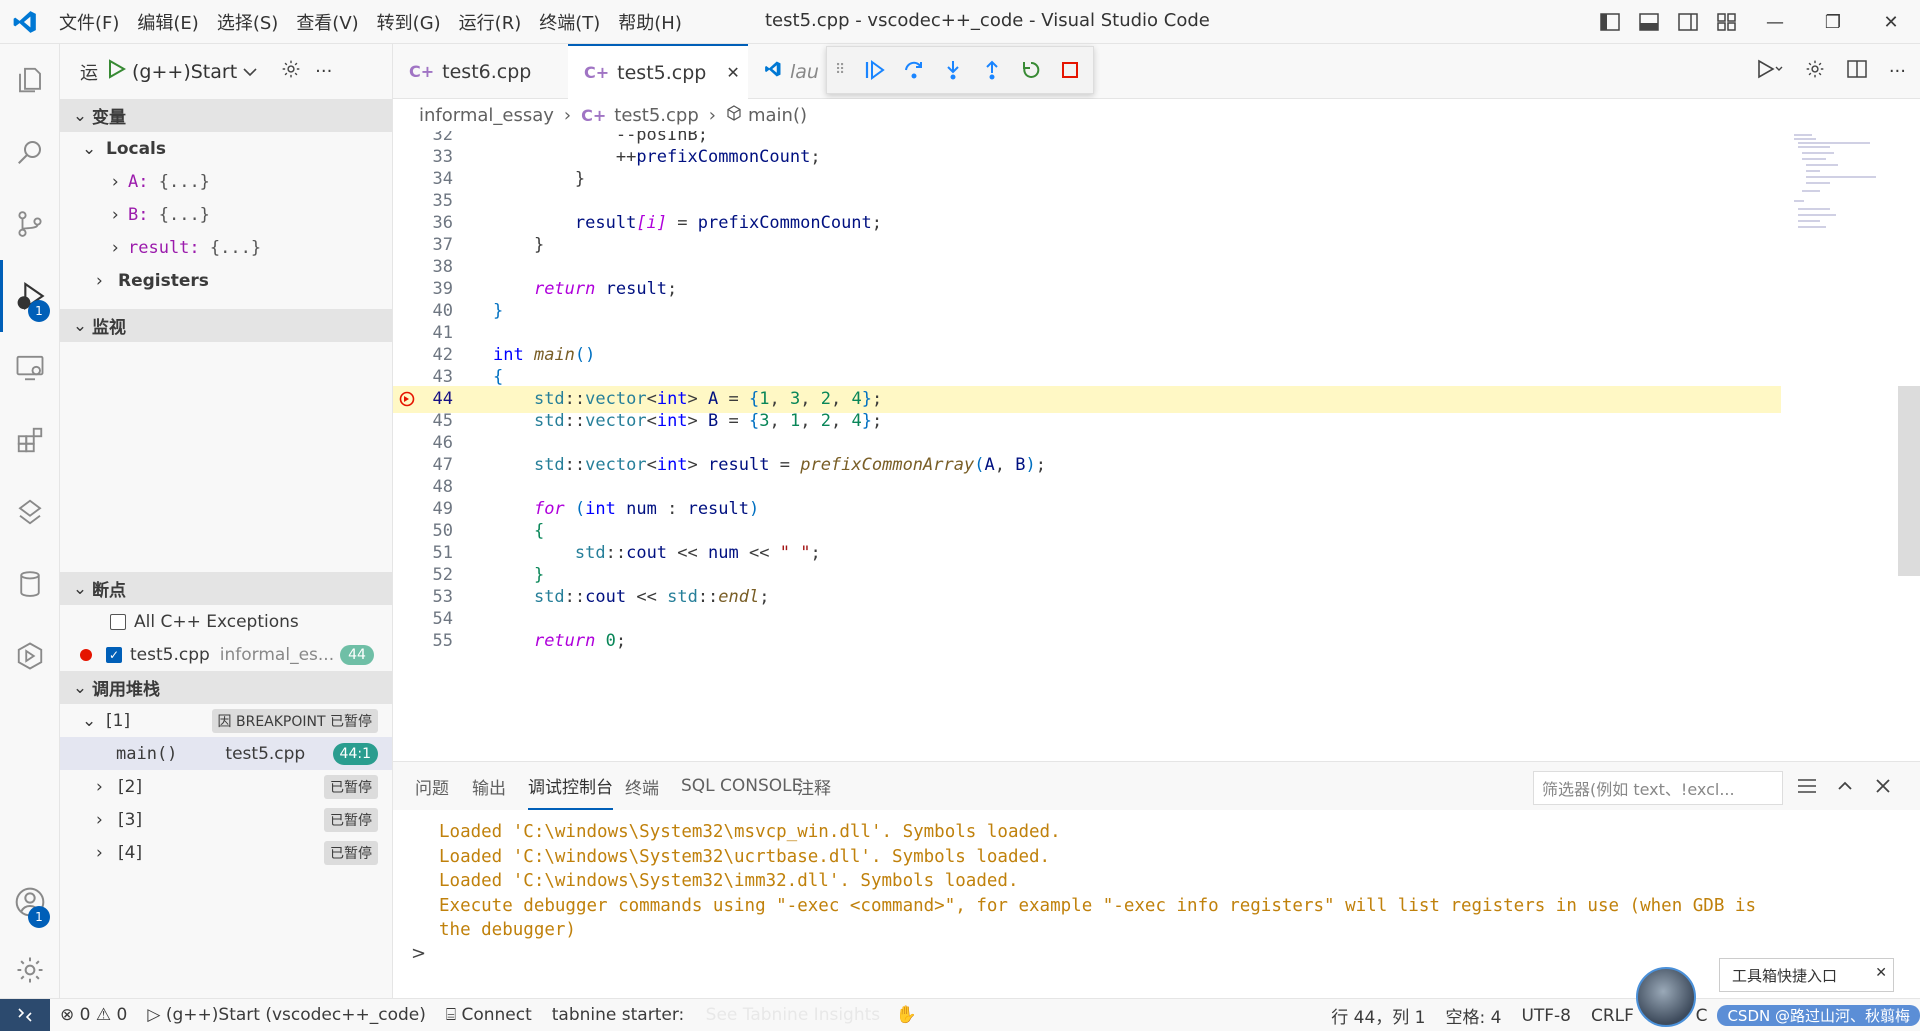  Describe the element at coordinates (432, 786) in the screenshot. I see `tab-problems: 问题` at that location.